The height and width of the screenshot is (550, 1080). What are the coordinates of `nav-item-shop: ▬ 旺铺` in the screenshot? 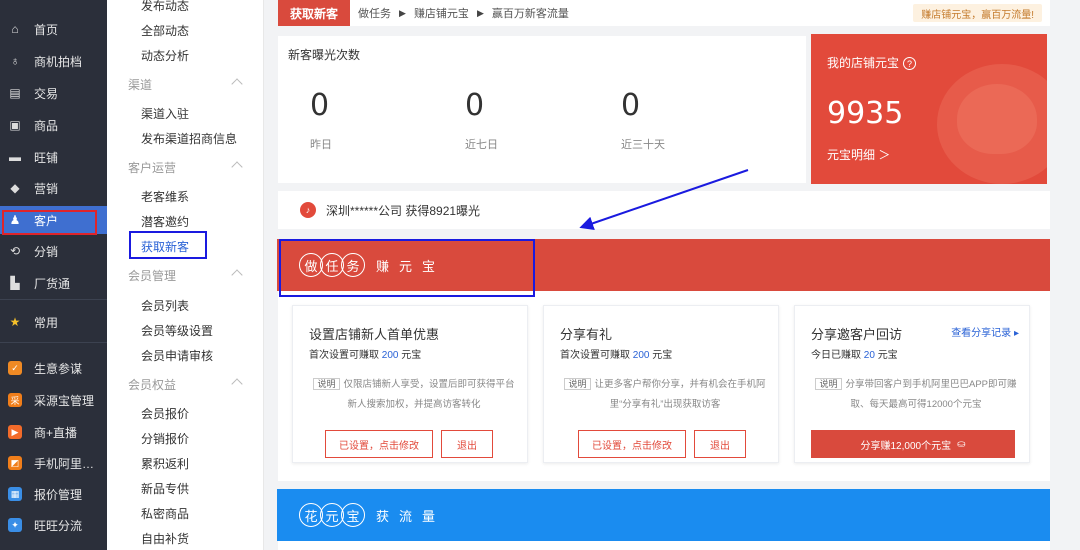 It's located at (53, 157).